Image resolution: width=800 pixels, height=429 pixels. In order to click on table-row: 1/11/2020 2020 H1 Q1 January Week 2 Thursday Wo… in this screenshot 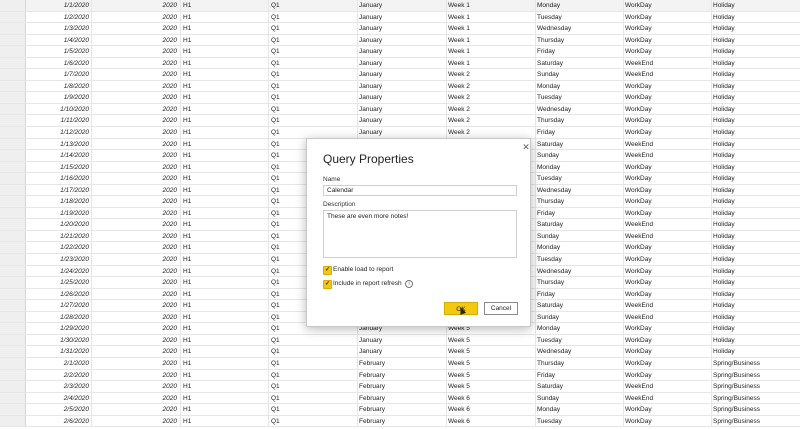, I will do `click(400, 121)`.